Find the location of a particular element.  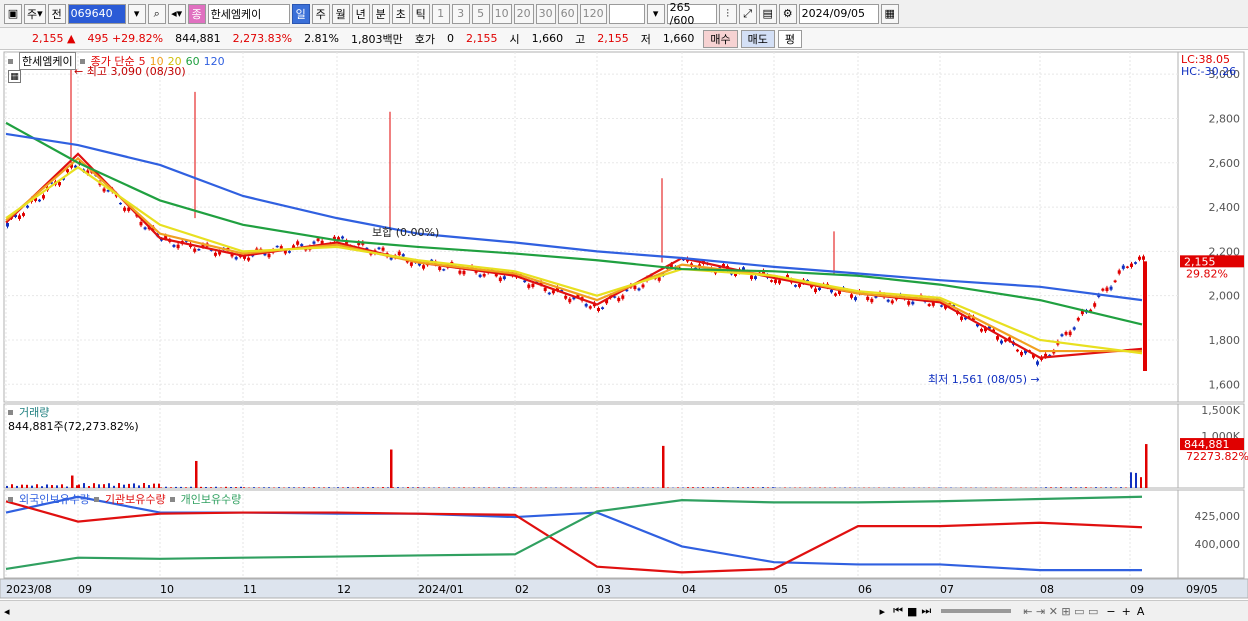

tab-minute: 분 is located at coordinates (380, 13).